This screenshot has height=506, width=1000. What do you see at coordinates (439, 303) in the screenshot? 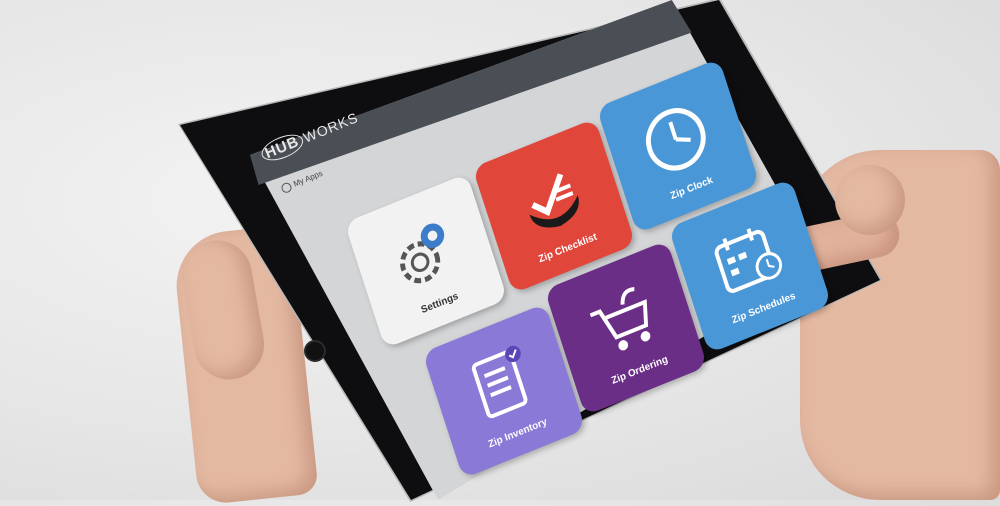
I see `app-label: Settings` at bounding box center [439, 303].